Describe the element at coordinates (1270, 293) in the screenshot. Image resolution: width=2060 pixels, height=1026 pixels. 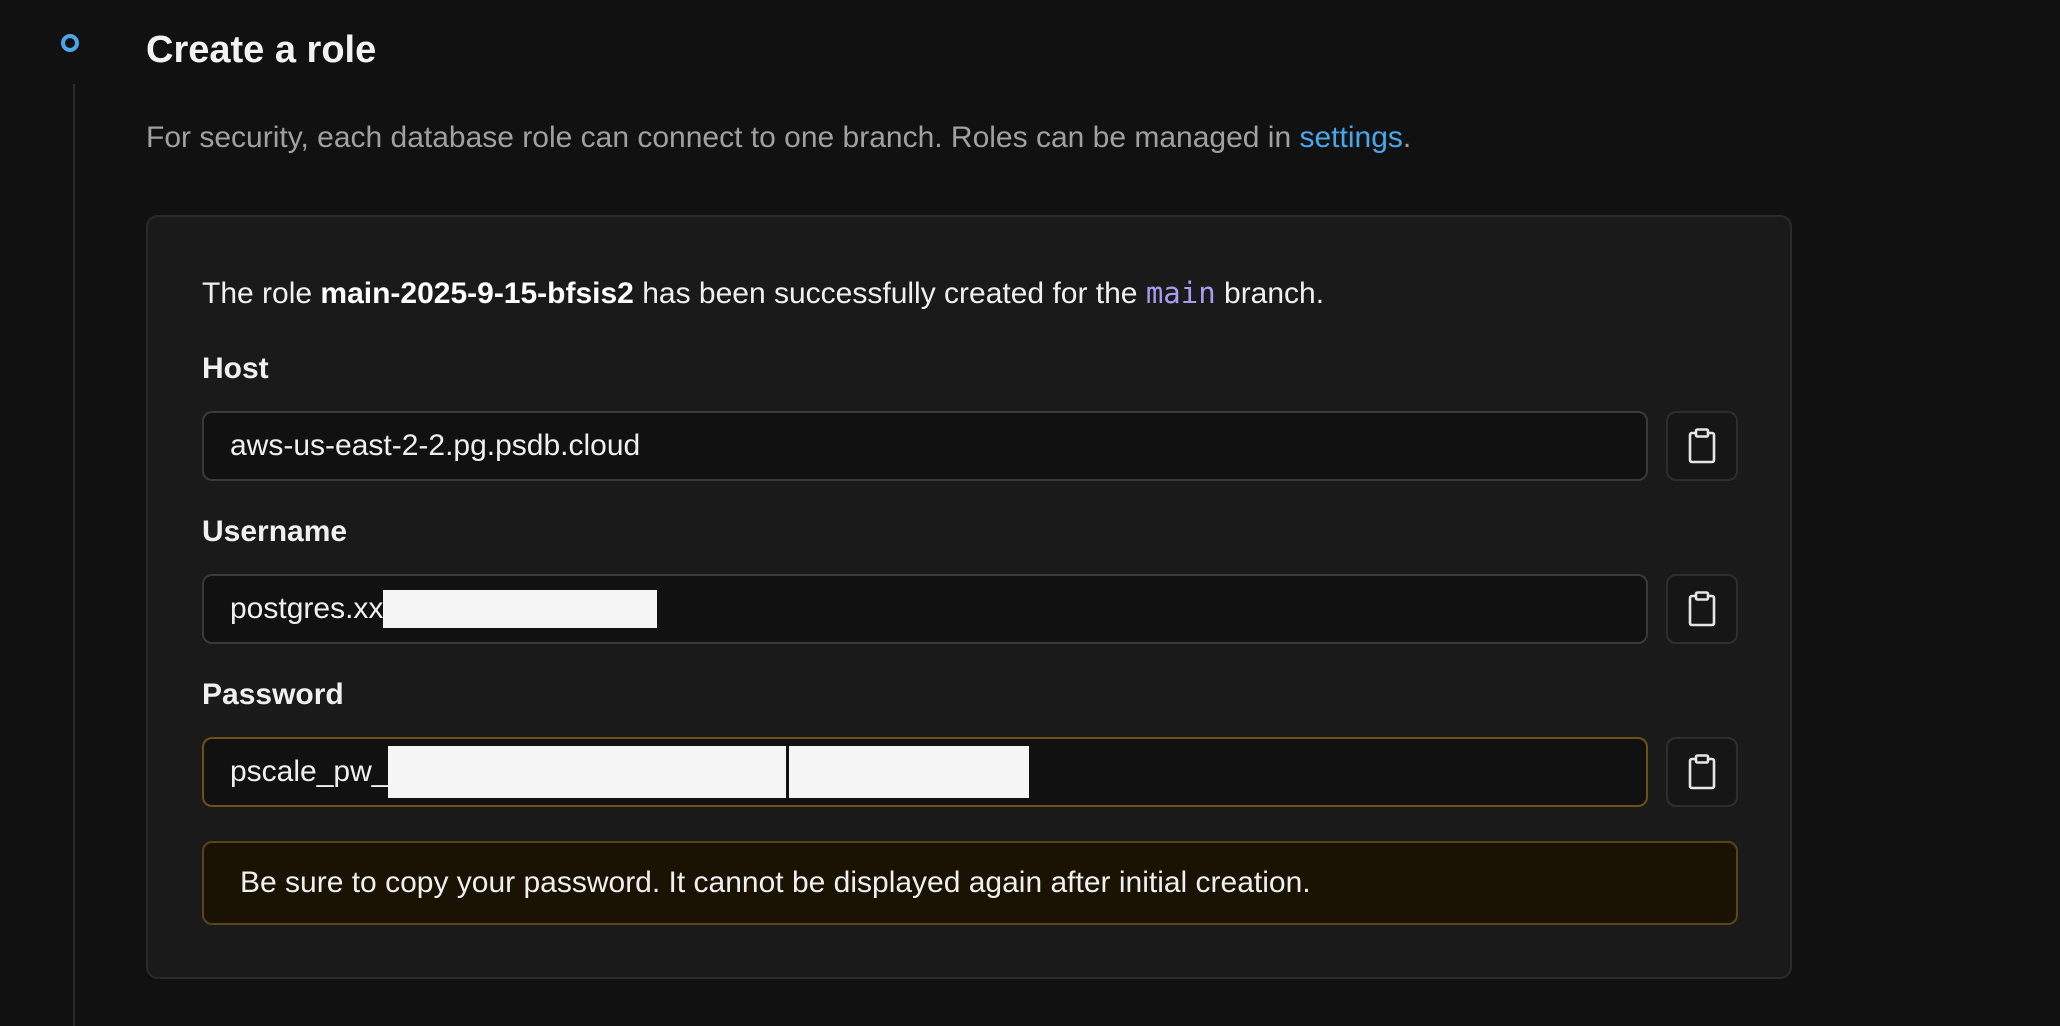
I see `success-message-suffix: branch.` at that location.